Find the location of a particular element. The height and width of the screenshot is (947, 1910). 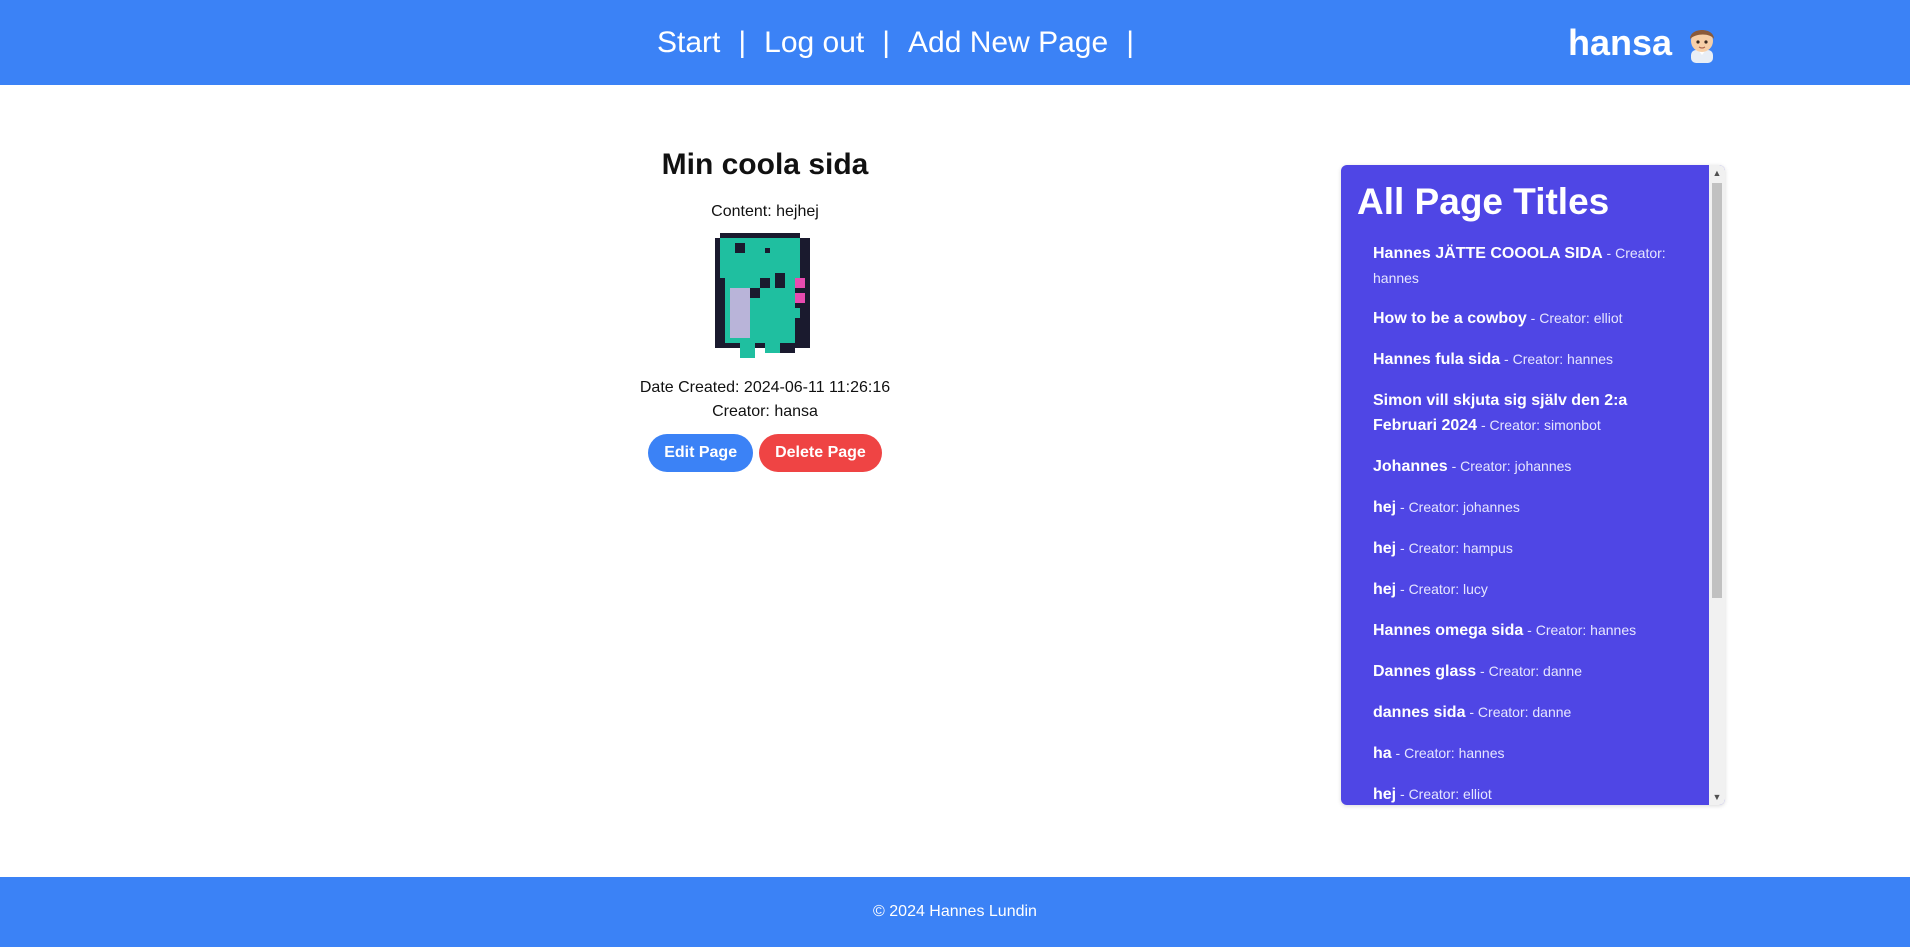

page-content: Content: hejhej is located at coordinates (765, 211).